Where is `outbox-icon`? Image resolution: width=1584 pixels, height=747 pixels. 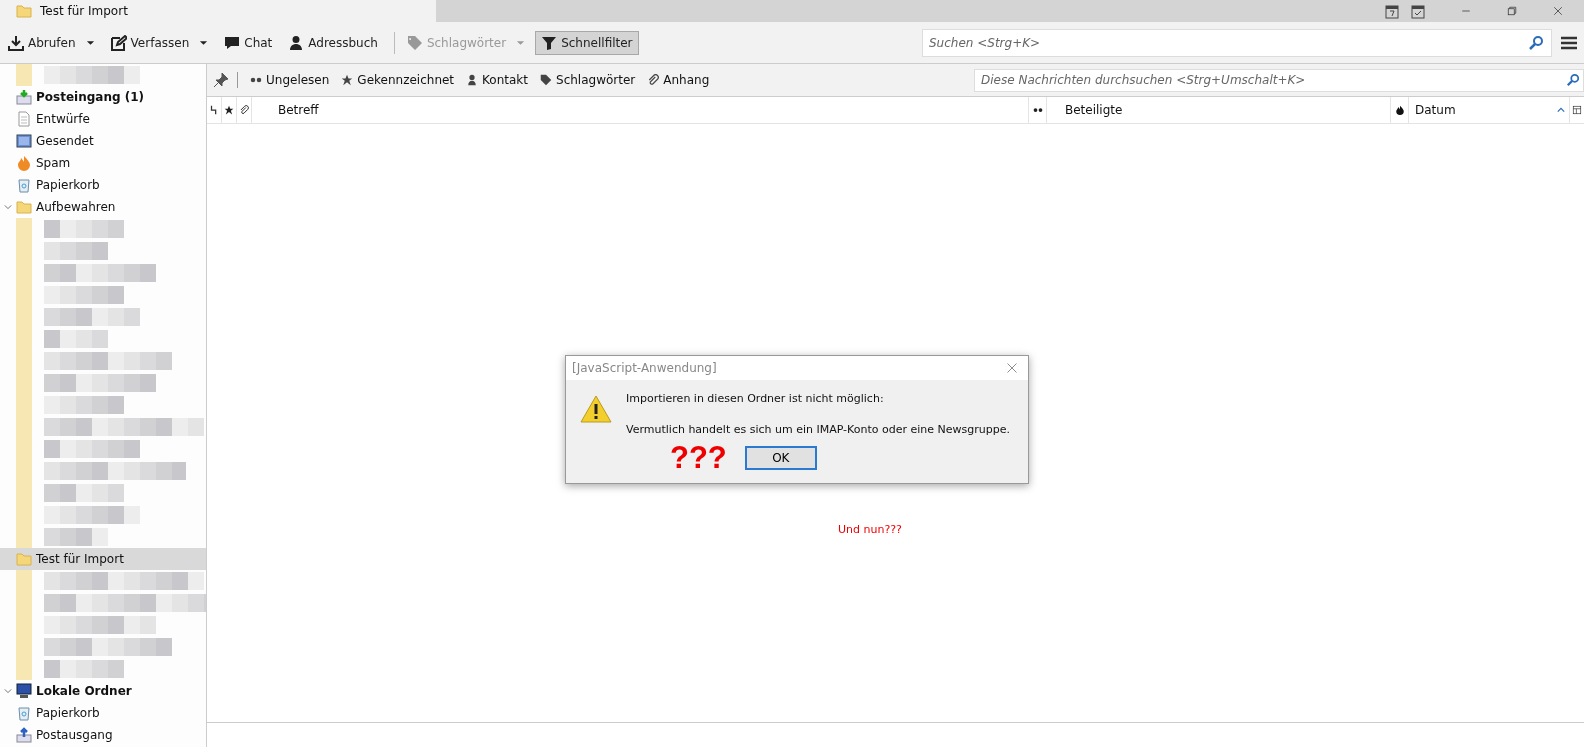
outbox-icon is located at coordinates (24, 735).